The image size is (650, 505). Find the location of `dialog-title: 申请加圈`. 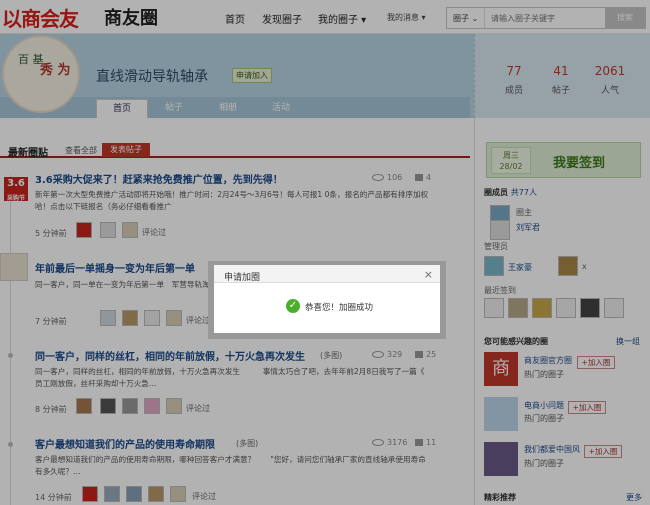

dialog-title: 申请加圈 is located at coordinates (327, 274).